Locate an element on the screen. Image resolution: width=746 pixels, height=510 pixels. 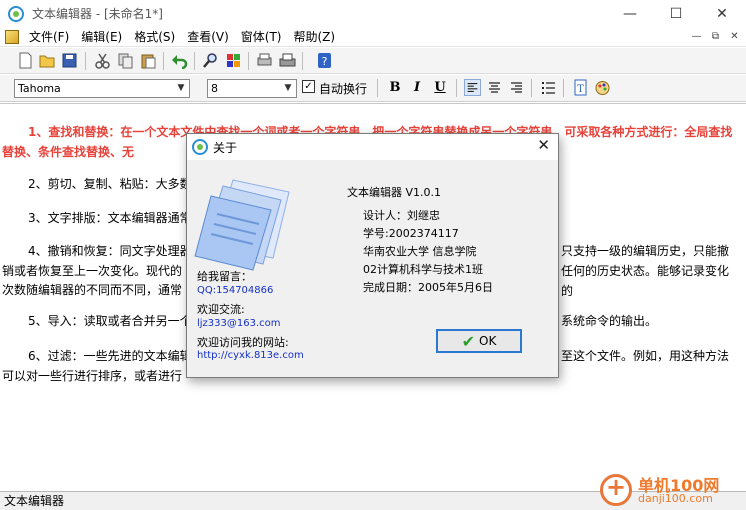
find-icon is located at coordinates (210, 60).